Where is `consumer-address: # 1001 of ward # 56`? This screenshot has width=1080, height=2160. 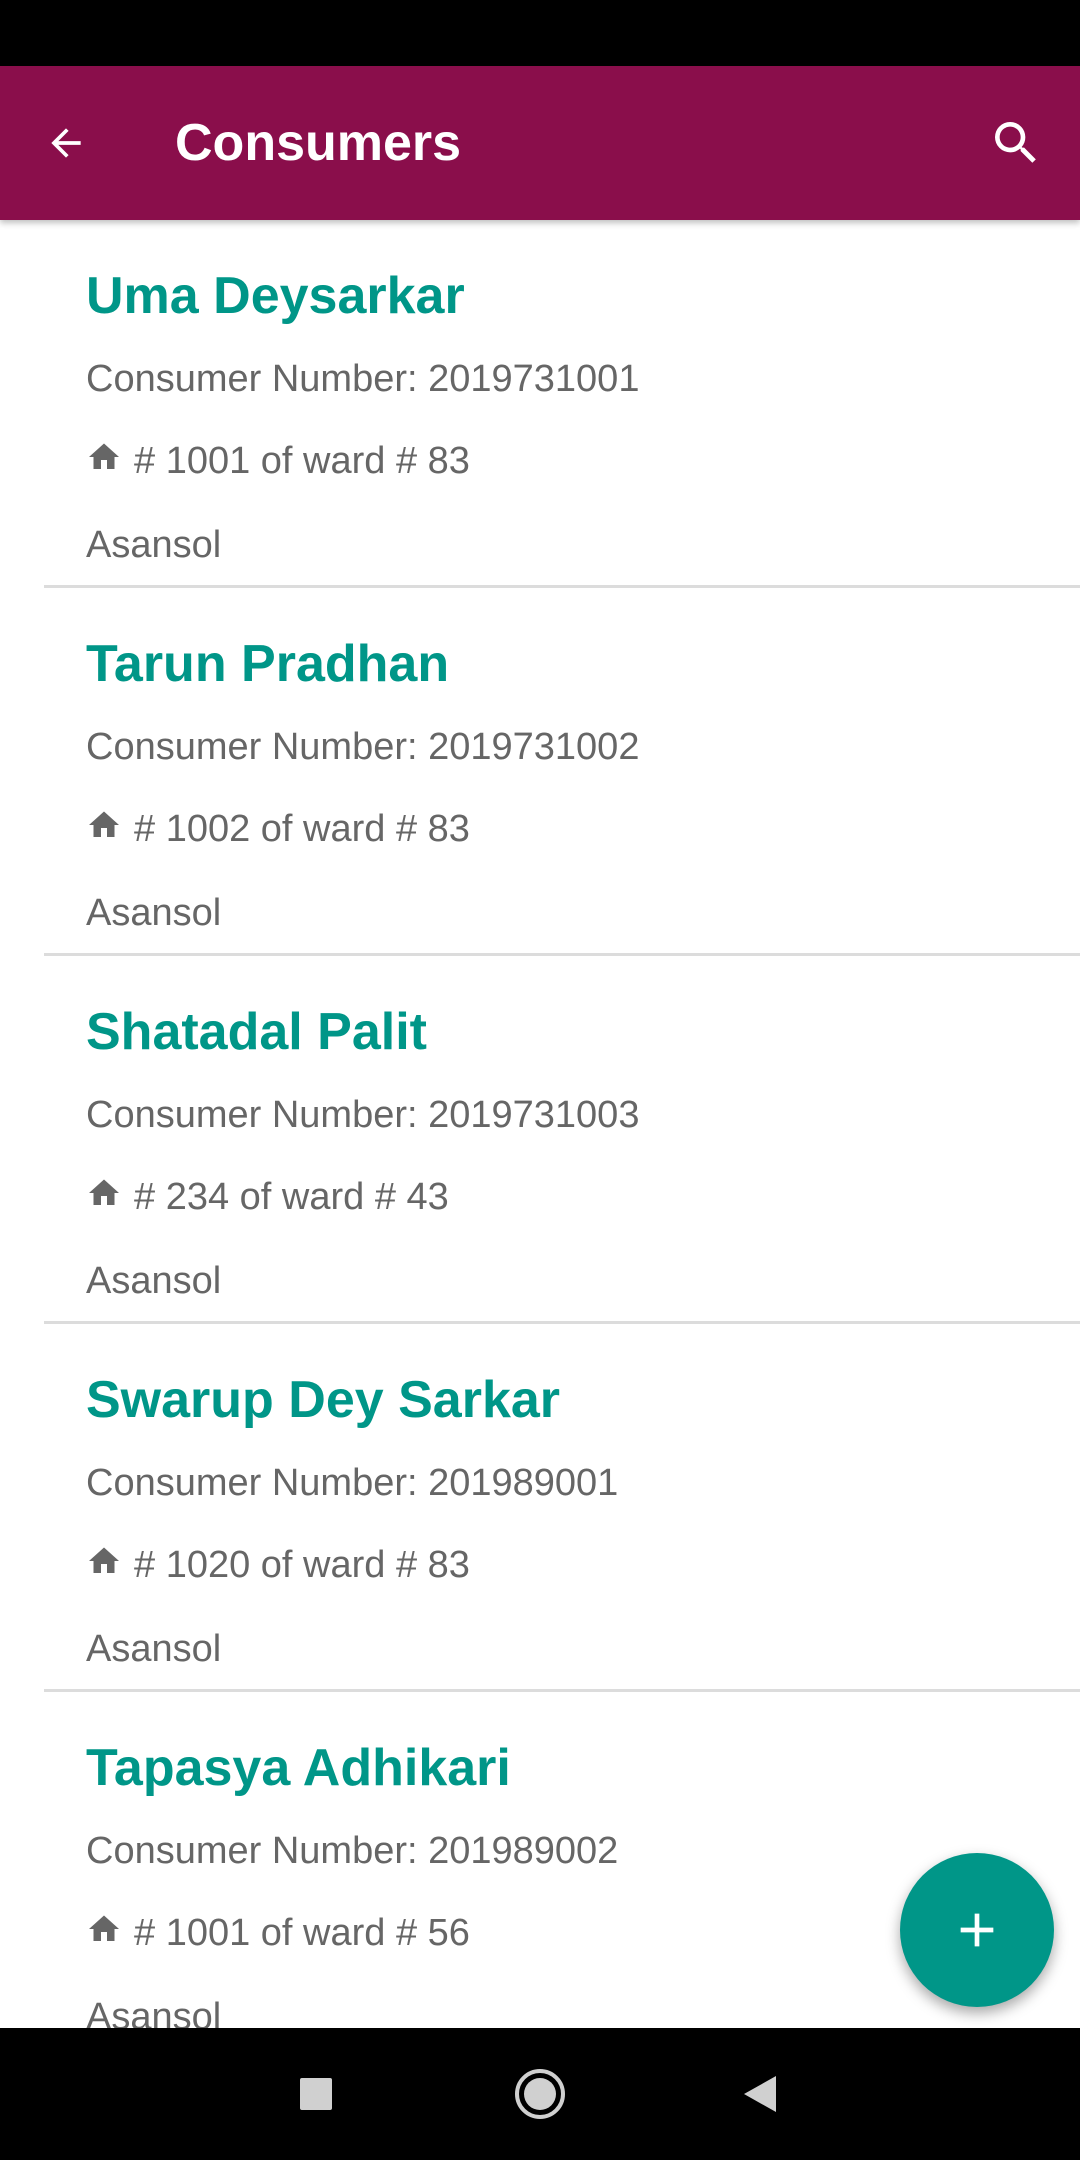 consumer-address: # 1001 of ward # 56 is located at coordinates (278, 1933).